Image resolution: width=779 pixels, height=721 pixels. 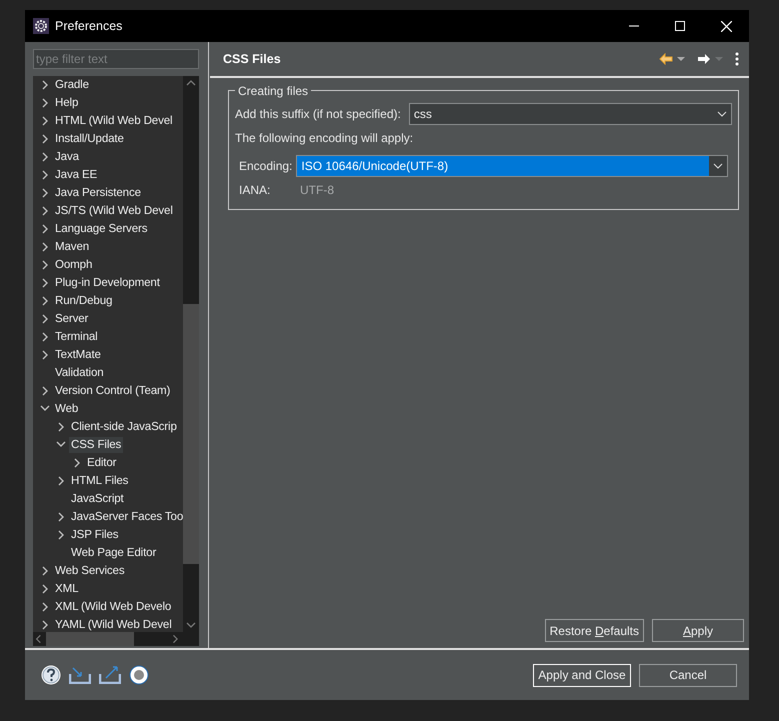 I want to click on page-button: Restore Defaults, so click(x=594, y=630).